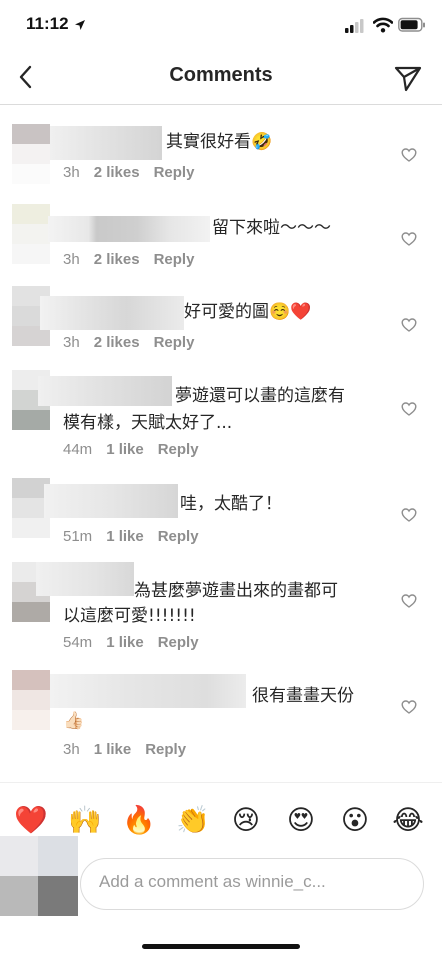  Describe the element at coordinates (301, 821) in the screenshot. I see `emoji-heart-eyes-button: 😍` at that location.